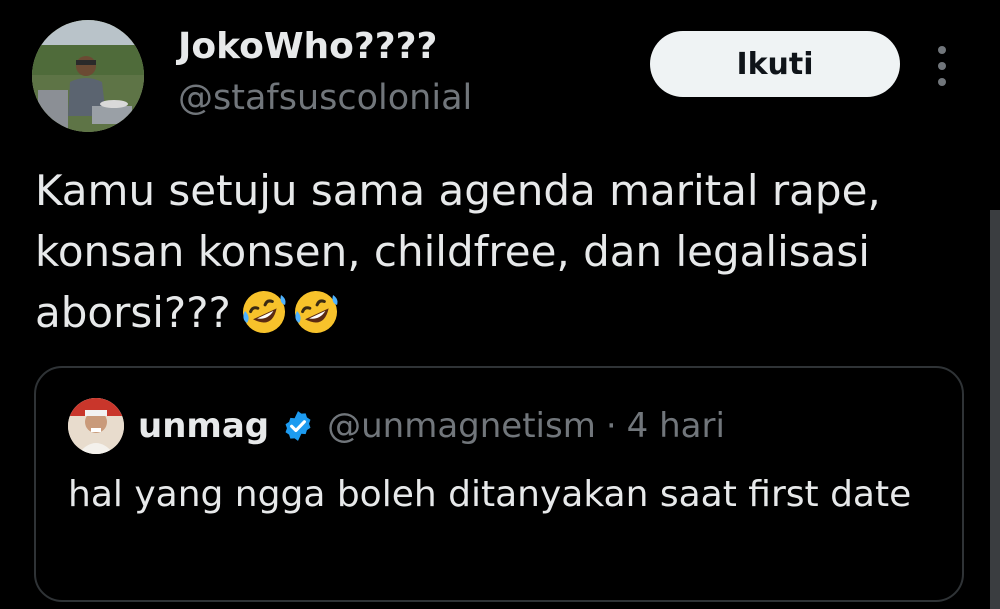  I want to click on verified-icon, so click(298, 426).